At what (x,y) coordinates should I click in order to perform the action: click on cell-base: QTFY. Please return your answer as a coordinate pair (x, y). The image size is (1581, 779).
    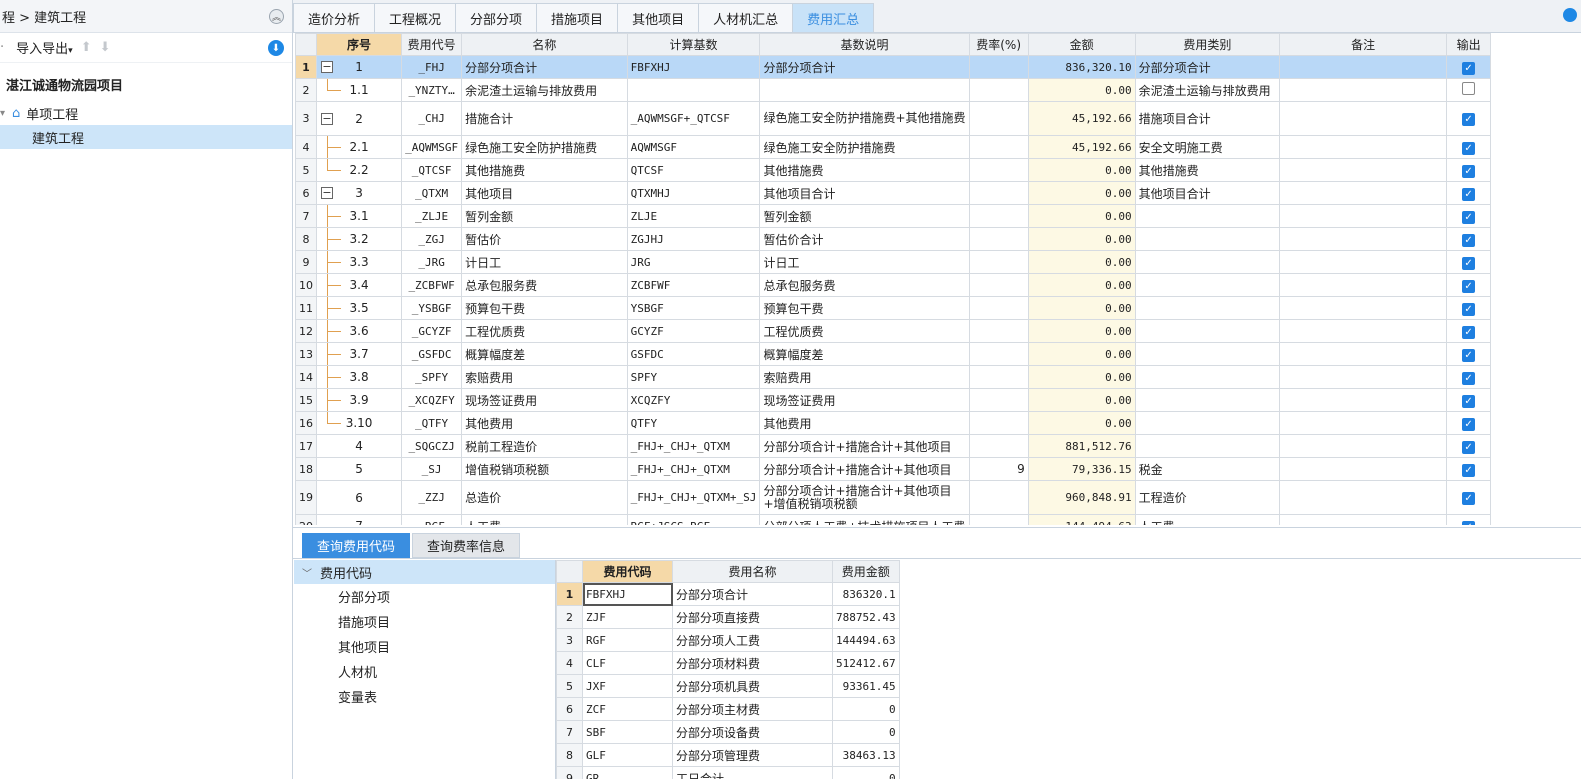
    Looking at the image, I should click on (693, 423).